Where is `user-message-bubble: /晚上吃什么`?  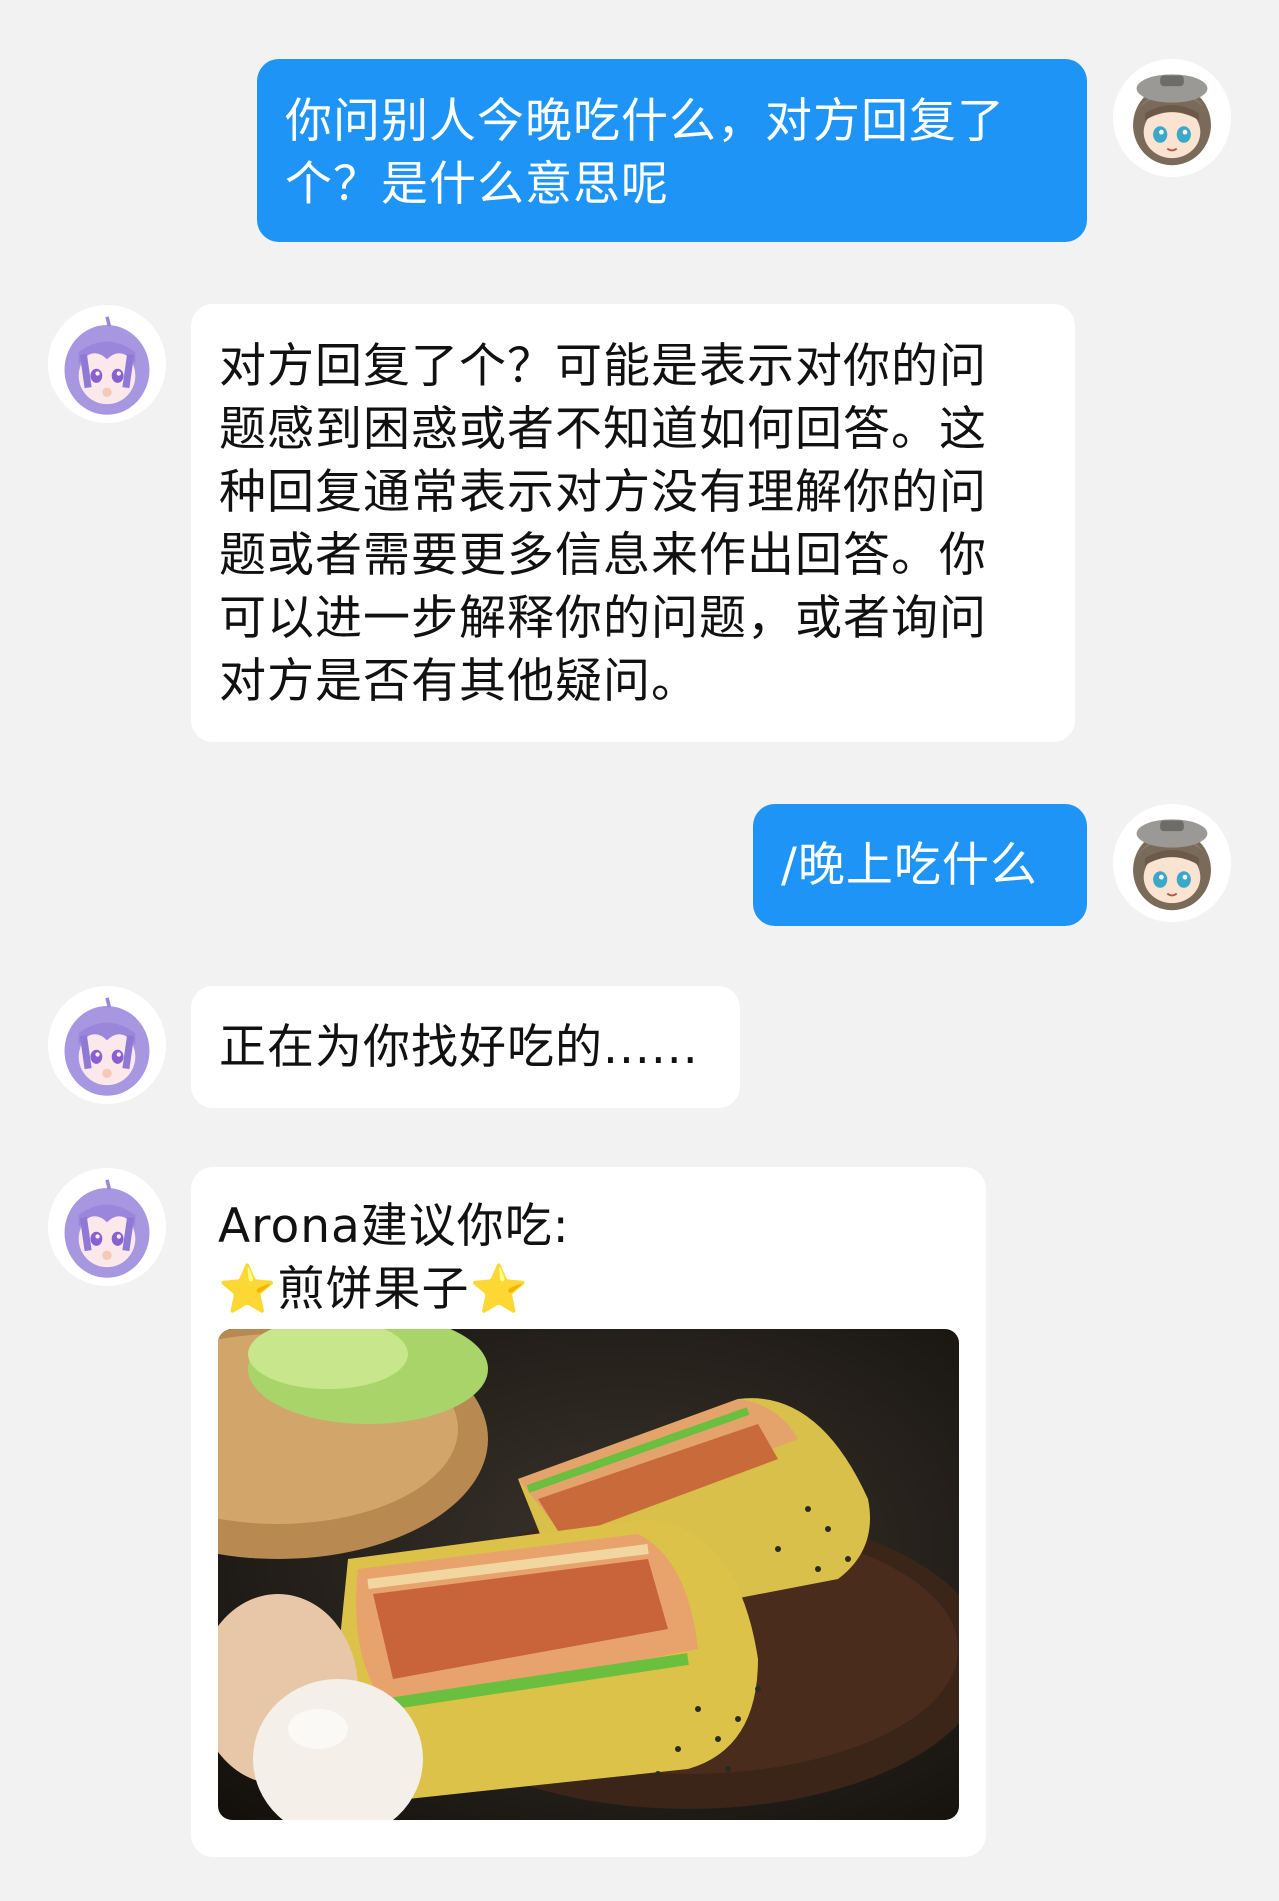 user-message-bubble: /晚上吃什么 is located at coordinates (920, 865).